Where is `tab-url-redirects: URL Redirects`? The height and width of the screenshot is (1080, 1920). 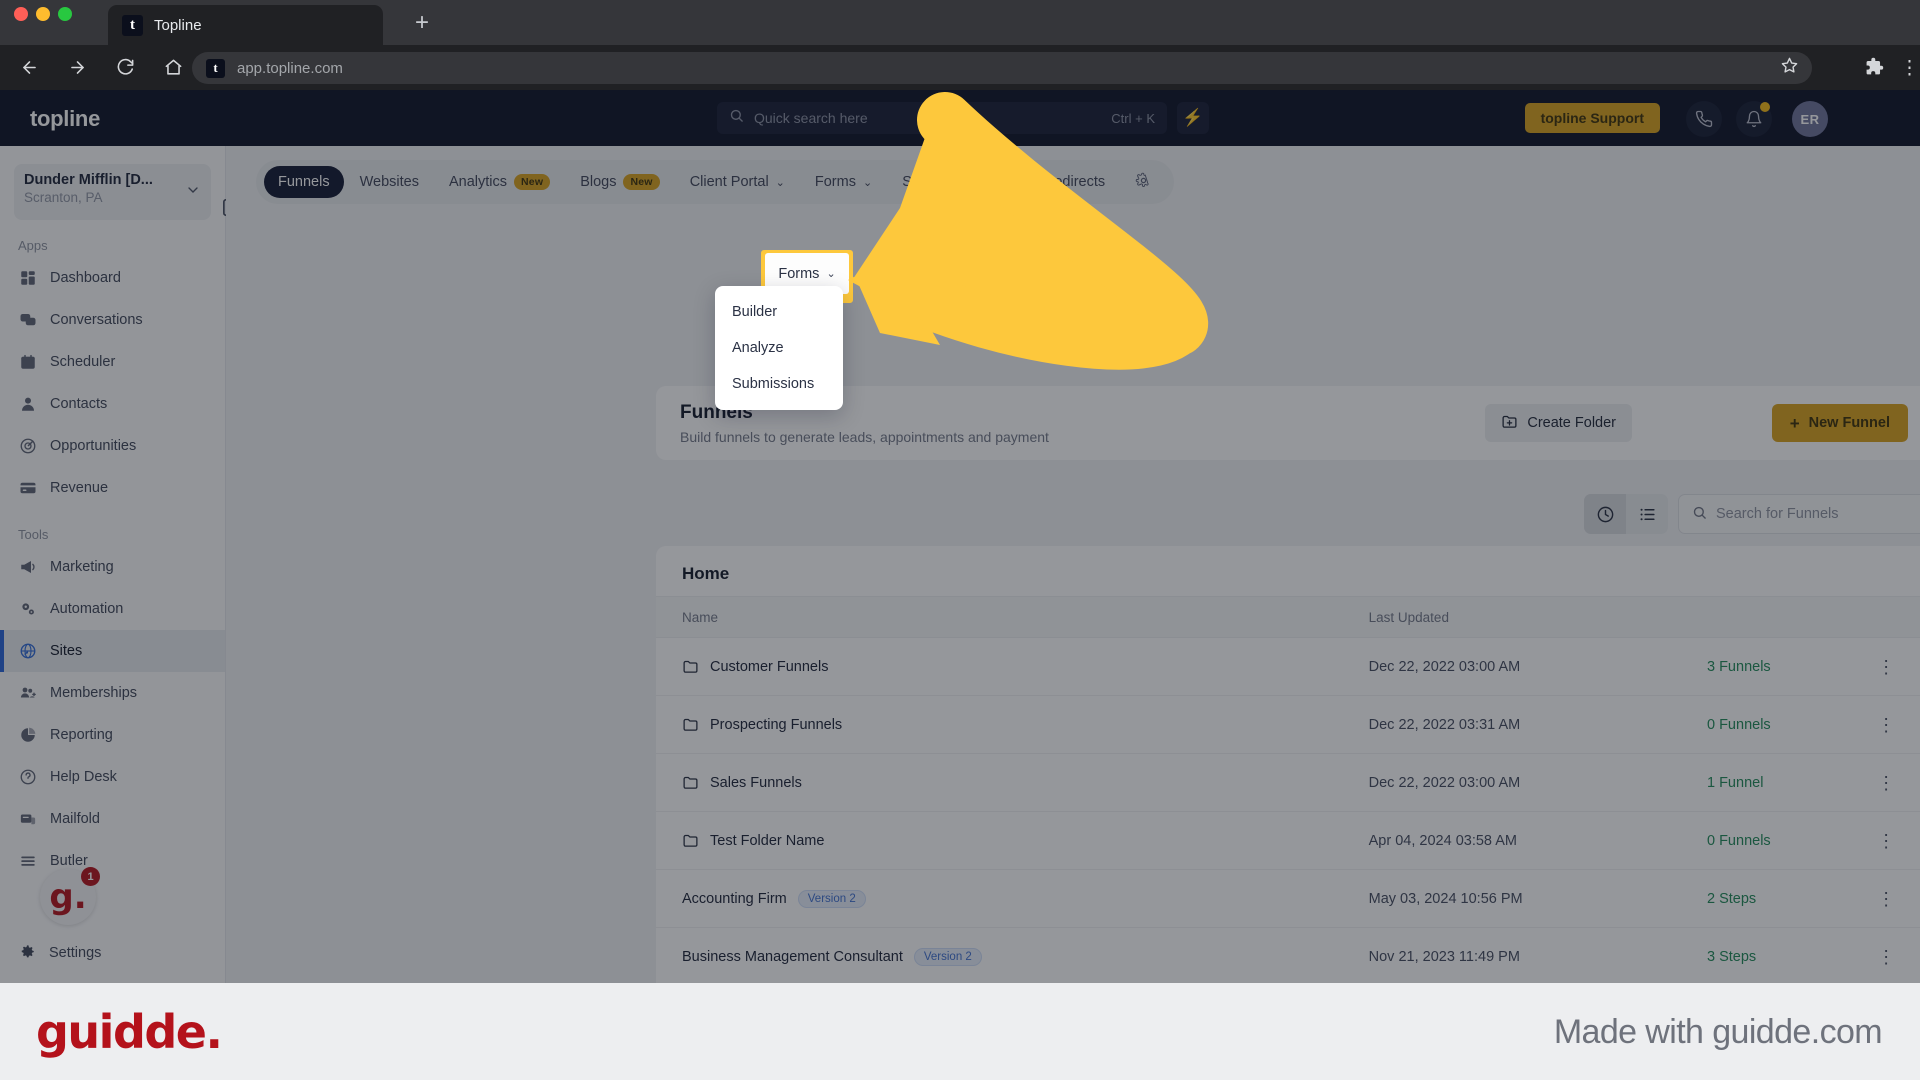
tab-url-redirects: URL Redirects is located at coordinates (1058, 182).